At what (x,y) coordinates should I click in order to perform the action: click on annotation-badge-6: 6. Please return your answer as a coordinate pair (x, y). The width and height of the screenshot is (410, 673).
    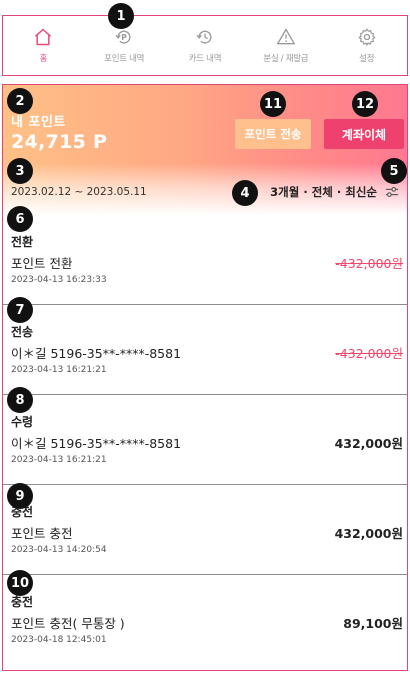
    Looking at the image, I should click on (20, 219).